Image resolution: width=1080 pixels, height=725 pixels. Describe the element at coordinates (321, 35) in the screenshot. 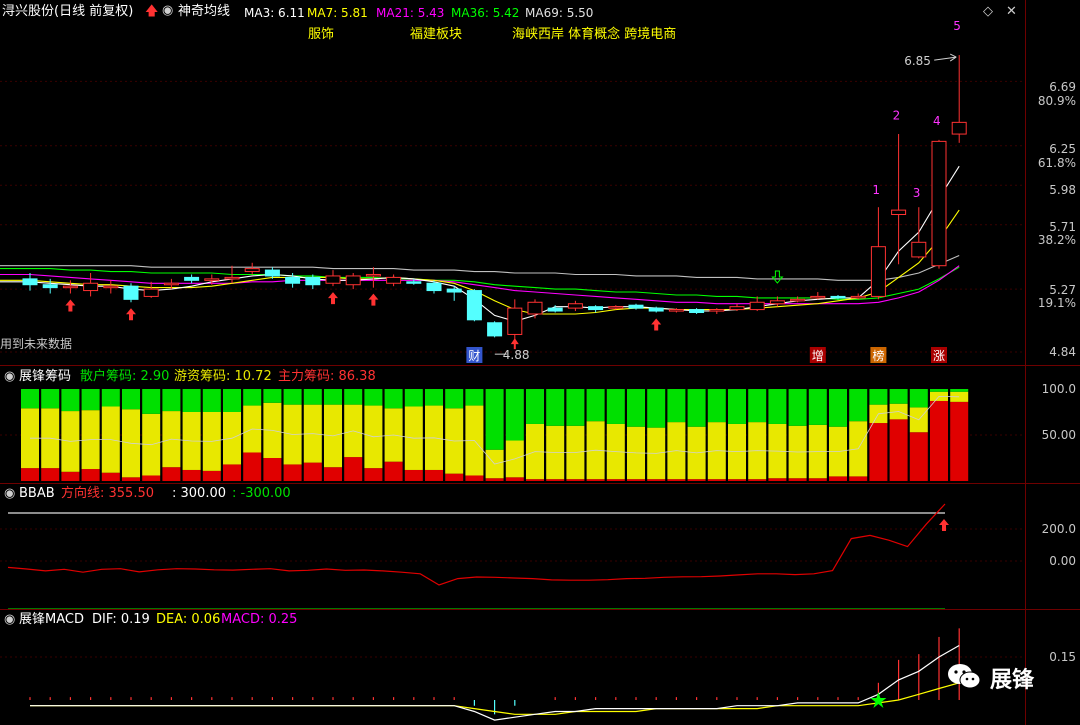

I see `concept-tag: 服饰` at that location.